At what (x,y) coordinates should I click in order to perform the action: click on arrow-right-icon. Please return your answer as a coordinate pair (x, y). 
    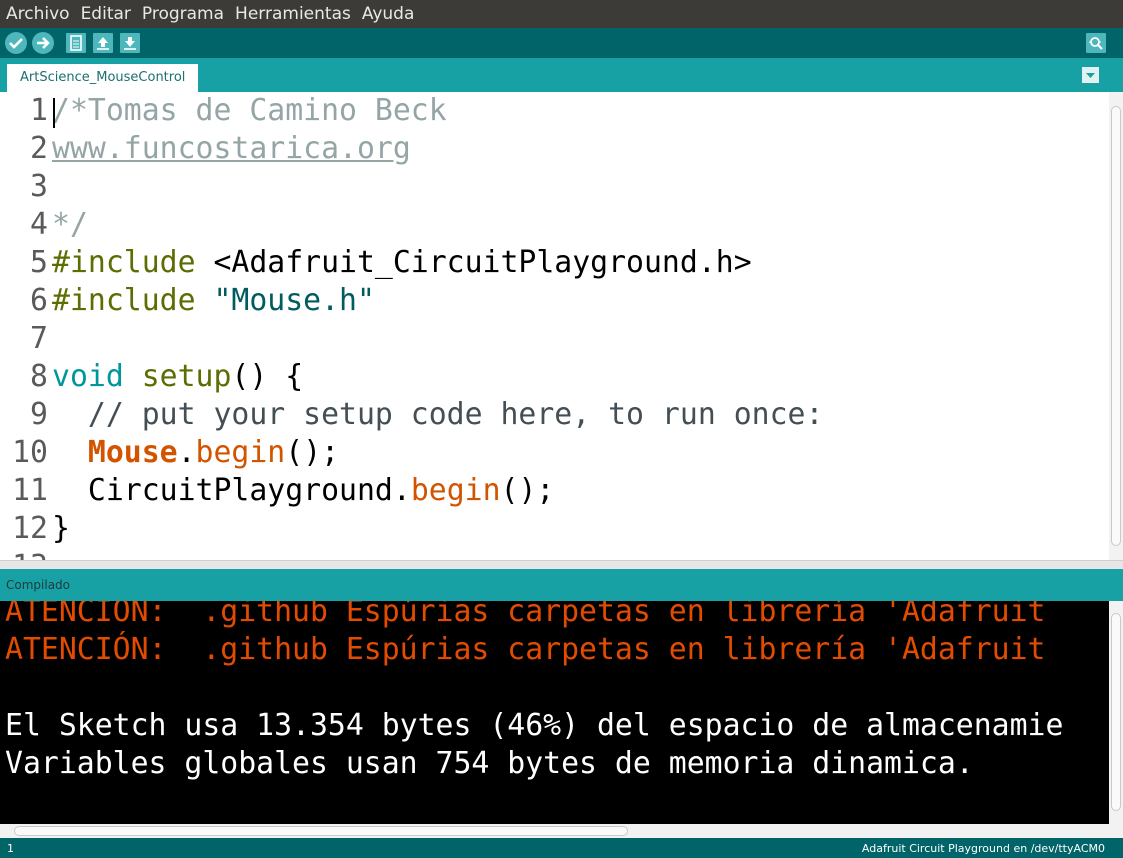
    Looking at the image, I should click on (43, 43).